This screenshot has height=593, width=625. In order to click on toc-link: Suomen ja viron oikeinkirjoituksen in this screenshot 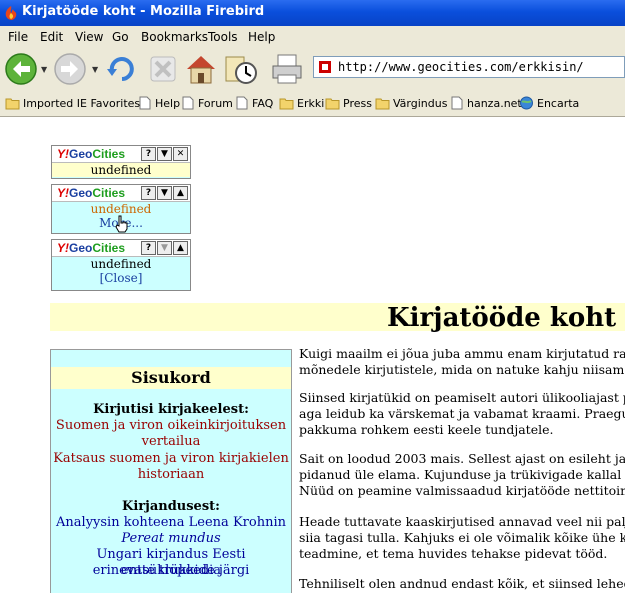, I will do `click(171, 426)`.